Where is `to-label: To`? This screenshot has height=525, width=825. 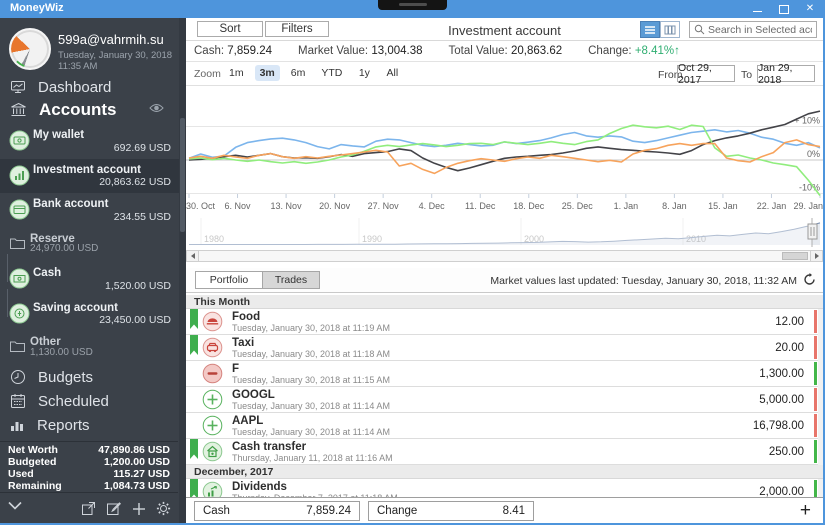 to-label: To is located at coordinates (747, 75).